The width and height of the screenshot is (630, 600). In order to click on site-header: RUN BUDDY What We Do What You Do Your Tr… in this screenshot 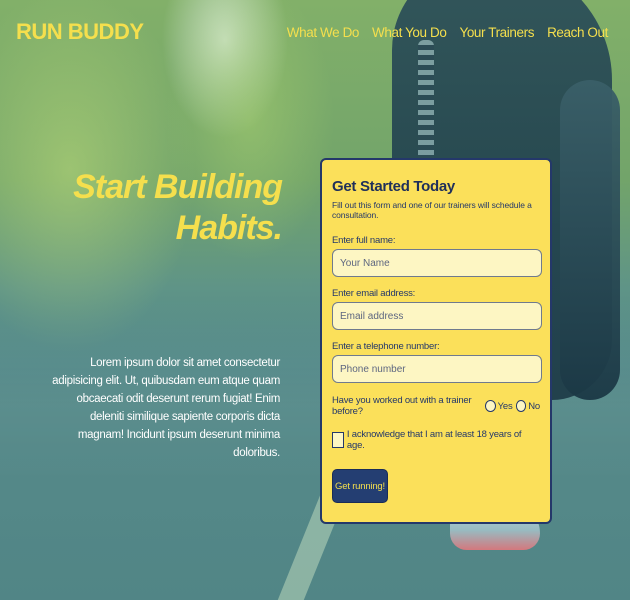, I will do `click(315, 32)`.